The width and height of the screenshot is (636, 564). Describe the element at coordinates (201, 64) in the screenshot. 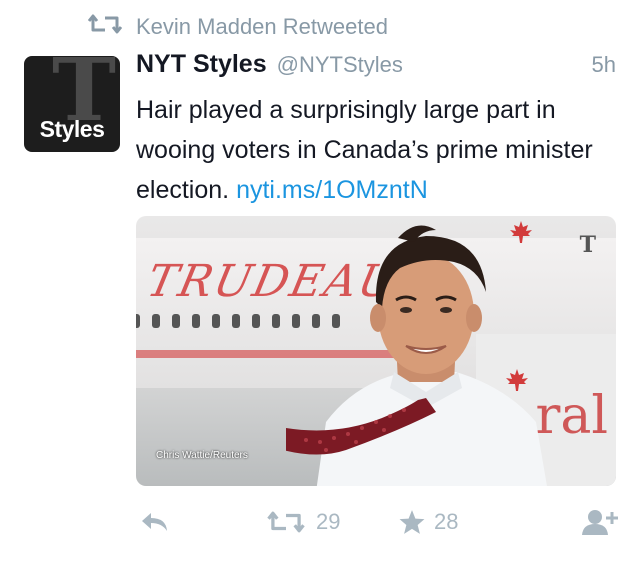

I see `display-name: NYT Styles` at that location.